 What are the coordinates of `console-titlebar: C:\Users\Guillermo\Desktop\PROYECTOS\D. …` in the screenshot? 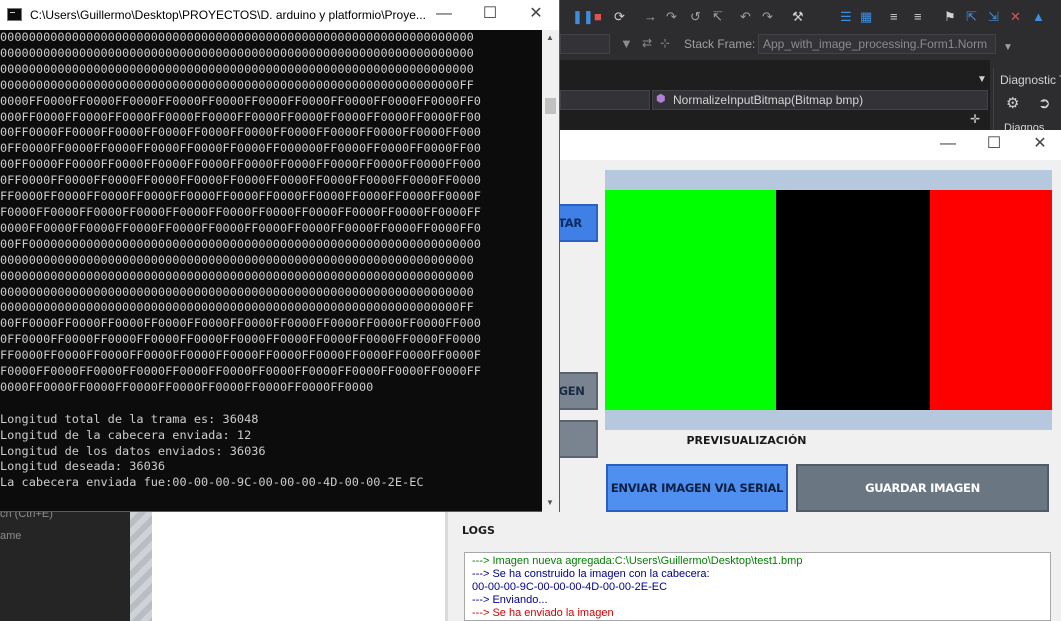 It's located at (279, 15).